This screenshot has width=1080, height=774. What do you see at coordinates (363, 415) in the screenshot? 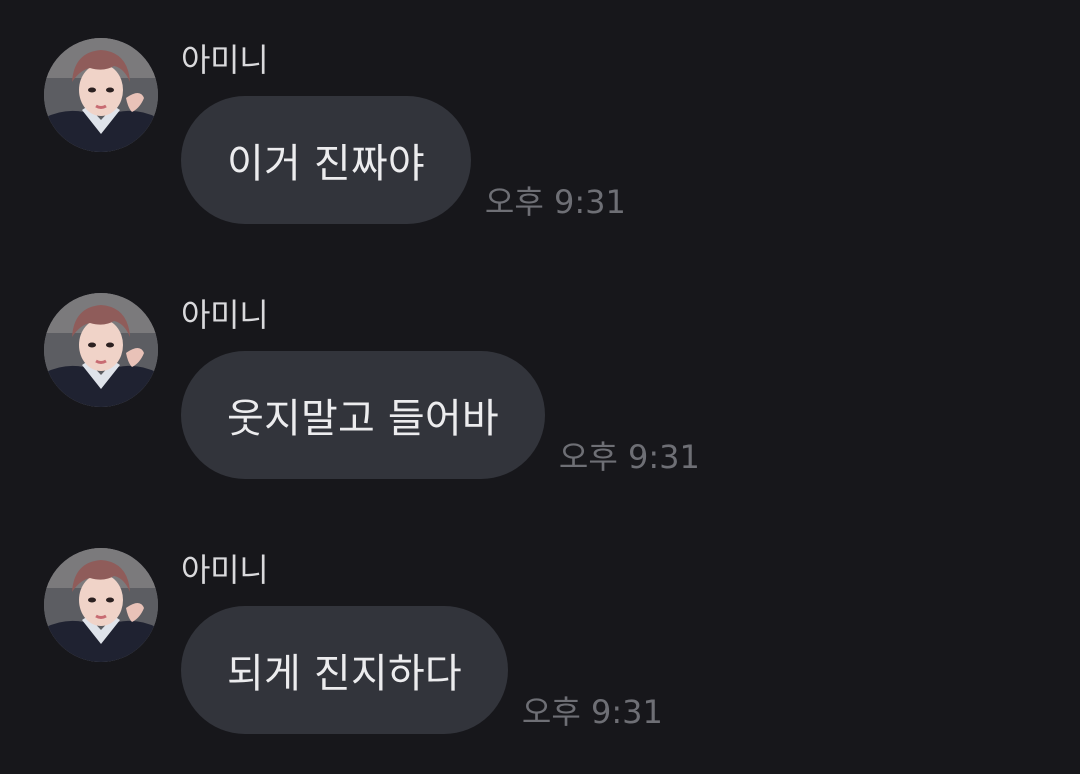
I see `message-bubble: 웃지말고 들어바` at bounding box center [363, 415].